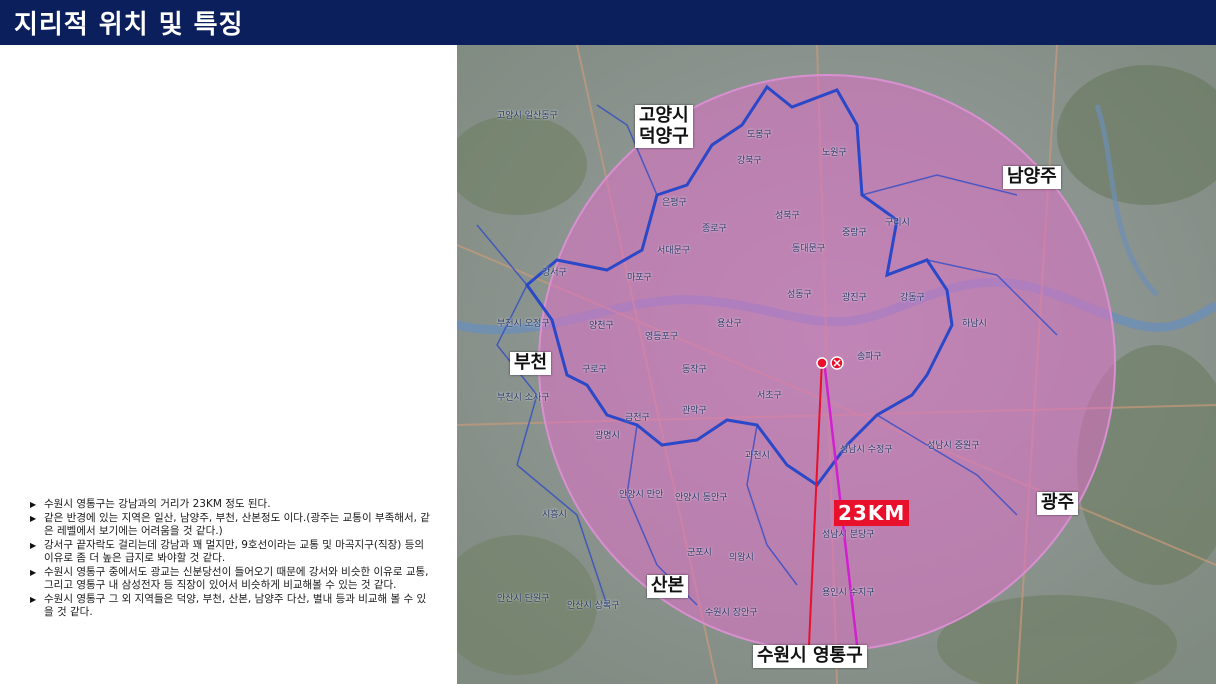  What do you see at coordinates (607, 436) in the screenshot?
I see `district-label: 광명시` at bounding box center [607, 436].